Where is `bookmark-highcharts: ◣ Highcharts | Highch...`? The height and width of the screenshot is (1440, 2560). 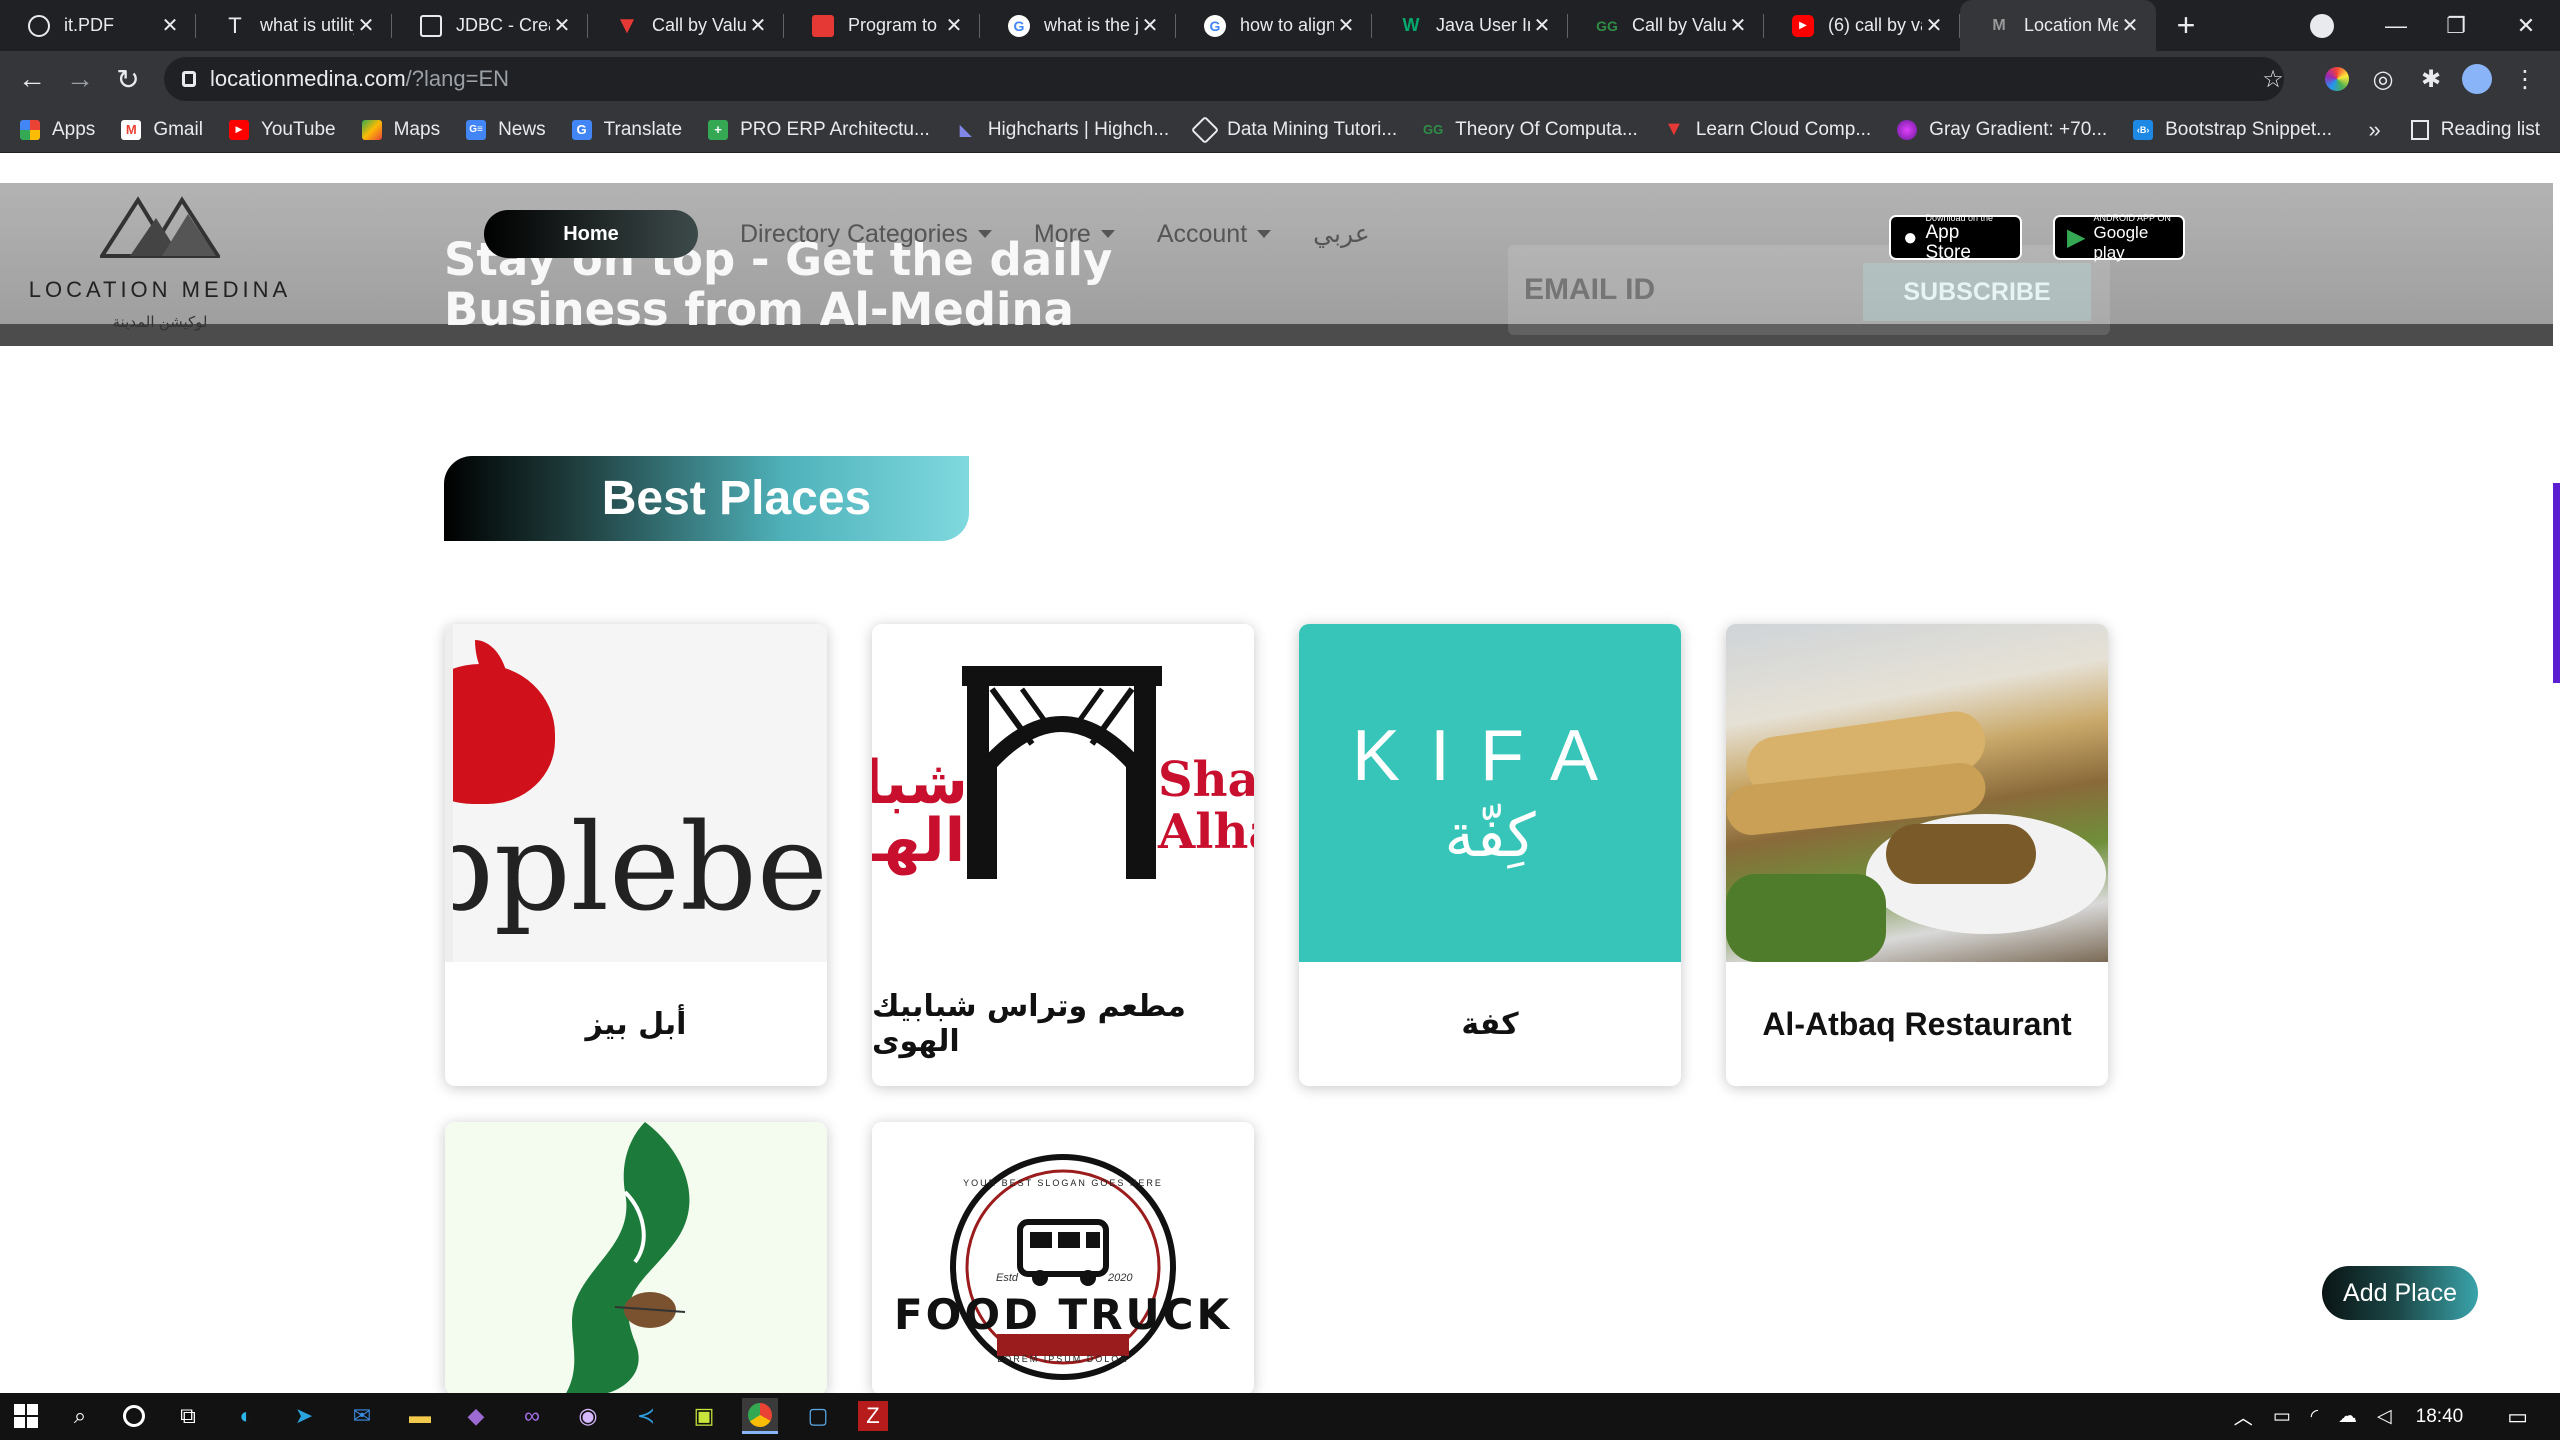 bookmark-highcharts: ◣ Highcharts | Highch... is located at coordinates (1062, 130).